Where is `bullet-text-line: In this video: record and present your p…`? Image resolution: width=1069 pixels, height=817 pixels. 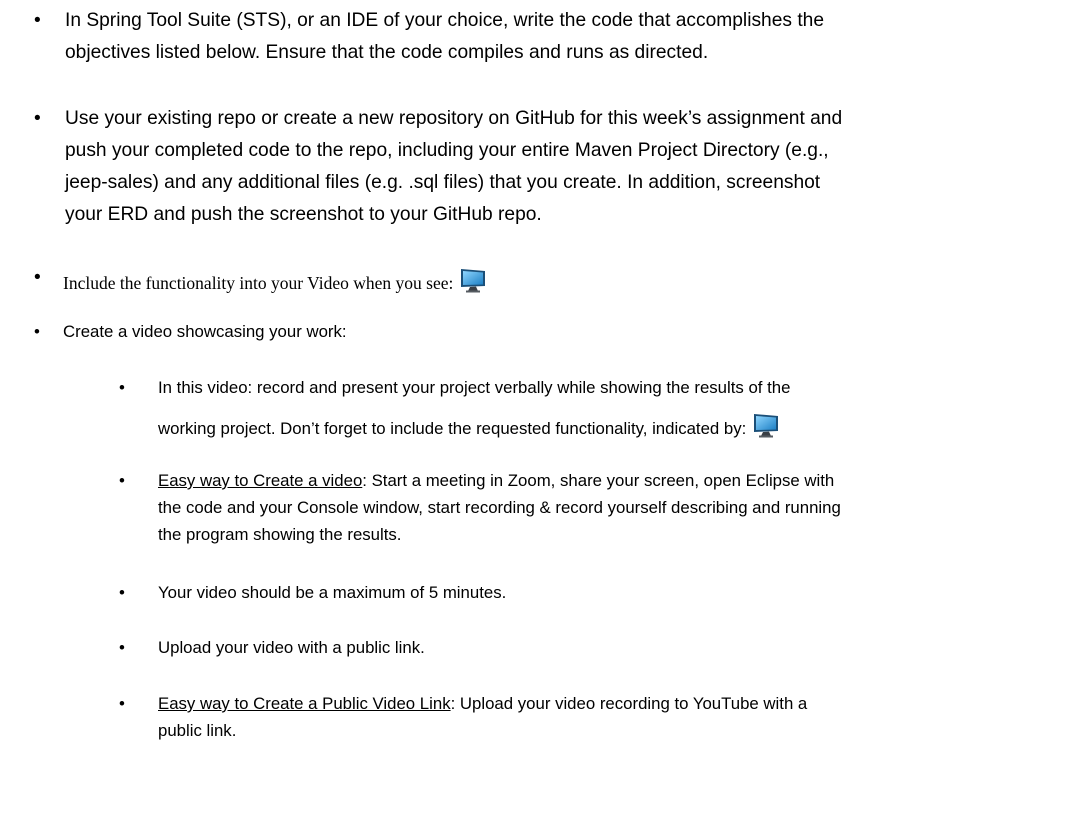
bullet-text-line: In this video: record and present your p… is located at coordinates (474, 387).